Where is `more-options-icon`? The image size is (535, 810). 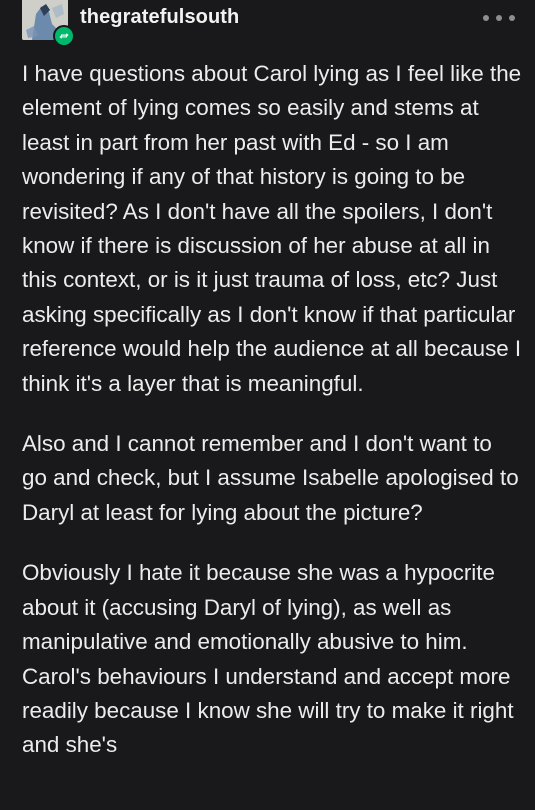 more-options-icon is located at coordinates (499, 18).